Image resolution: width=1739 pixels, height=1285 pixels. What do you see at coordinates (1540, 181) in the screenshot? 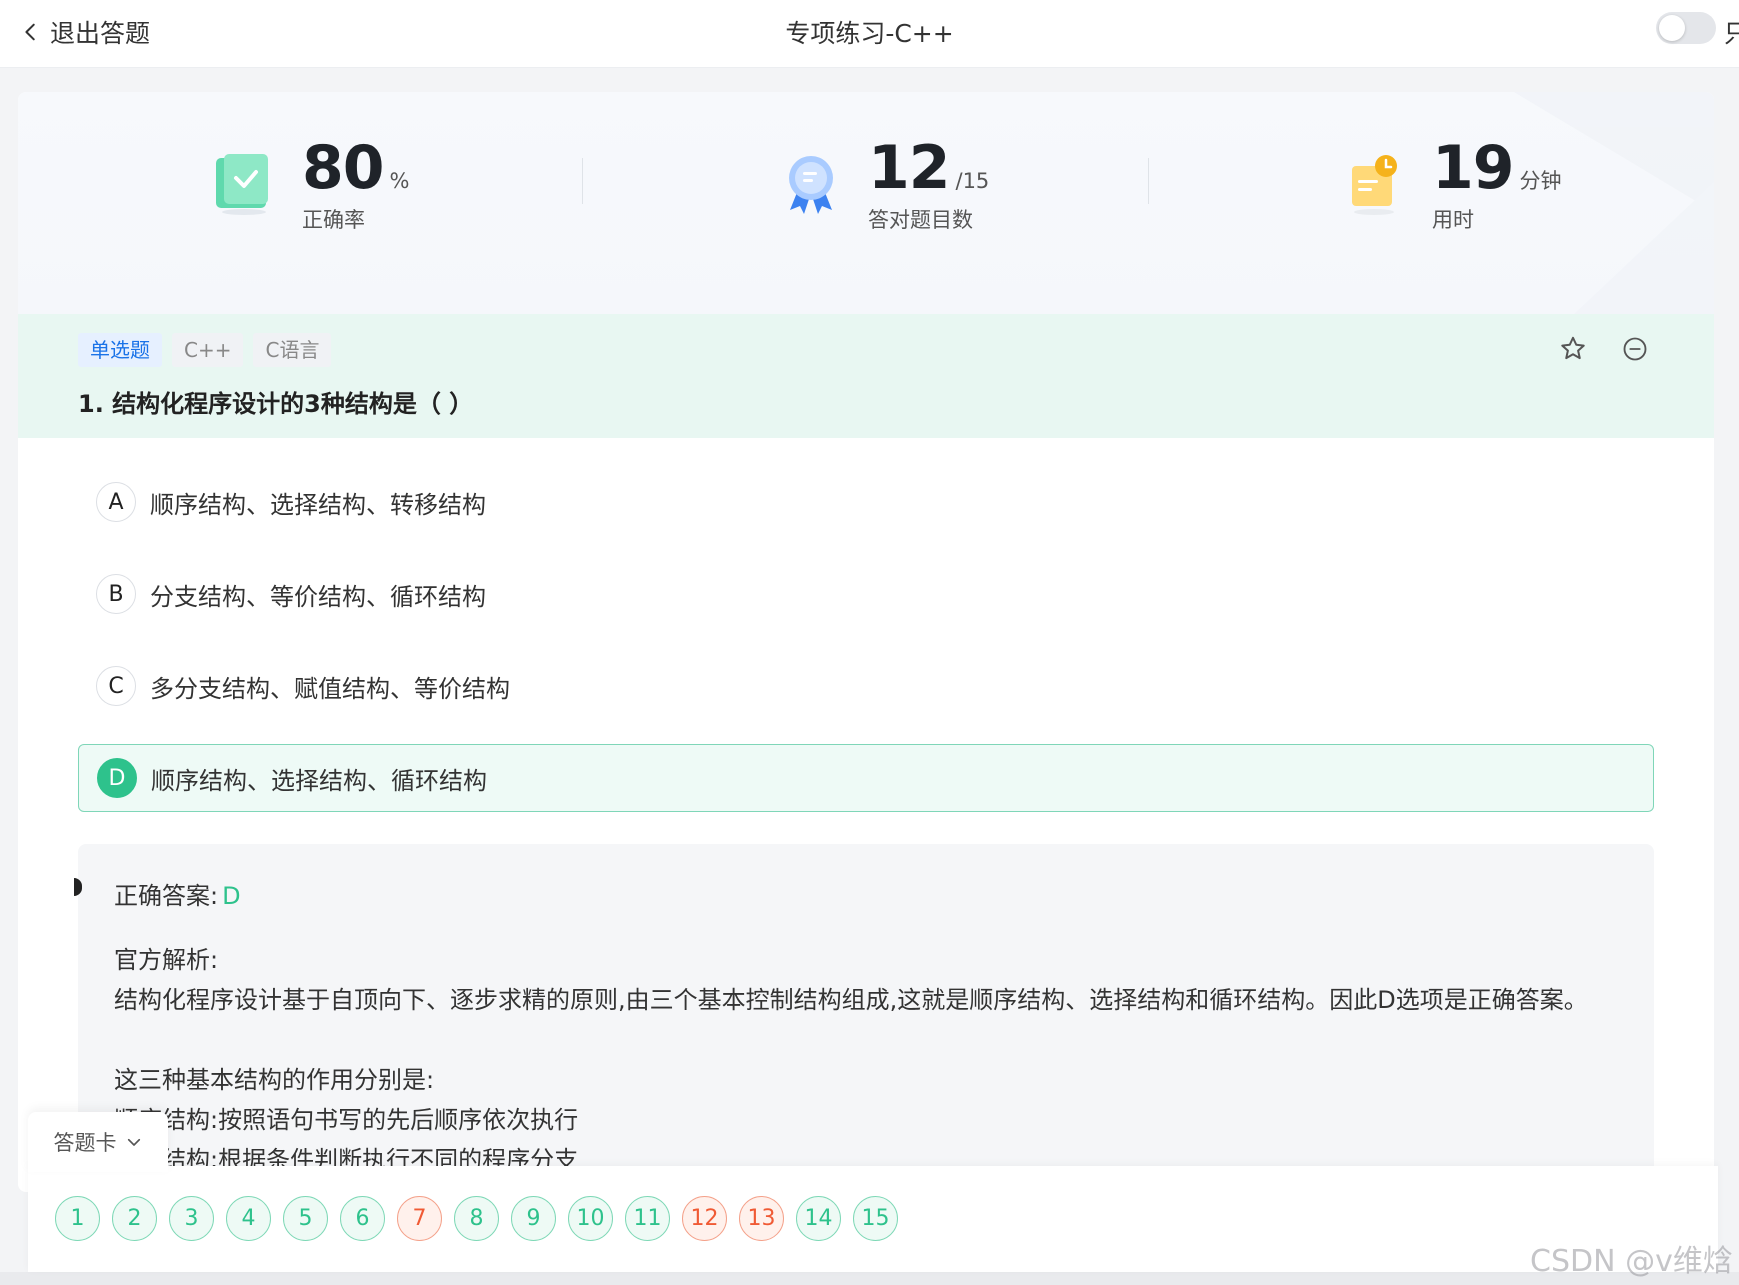
I see `time-unit: 分钟` at bounding box center [1540, 181].